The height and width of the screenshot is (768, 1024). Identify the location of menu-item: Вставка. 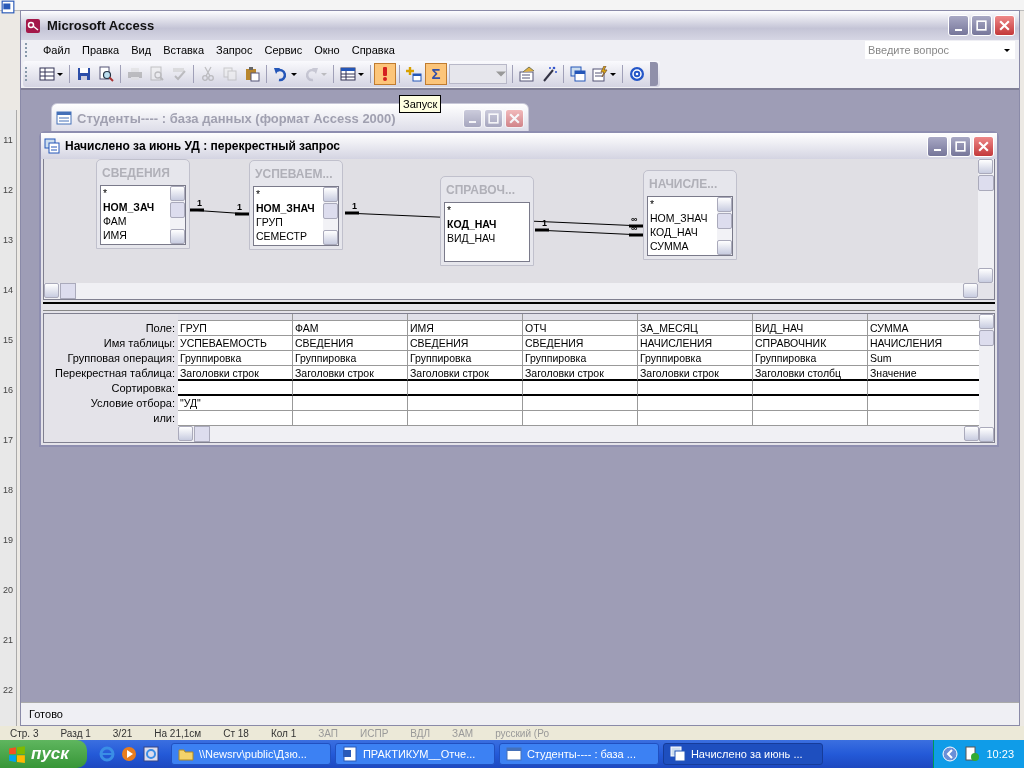
(183, 50).